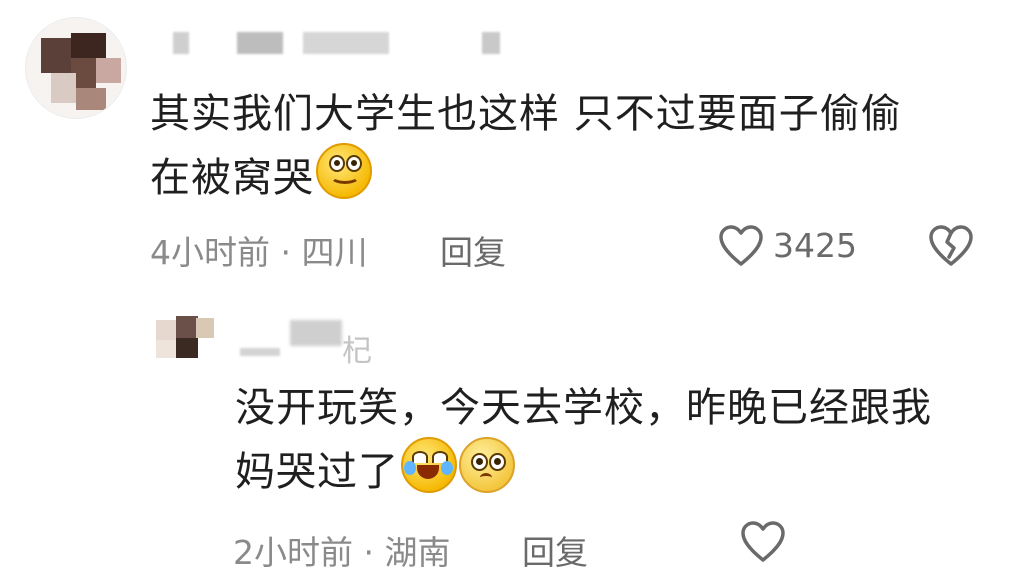  I want to click on smile-emoji-icon, so click(344, 171).